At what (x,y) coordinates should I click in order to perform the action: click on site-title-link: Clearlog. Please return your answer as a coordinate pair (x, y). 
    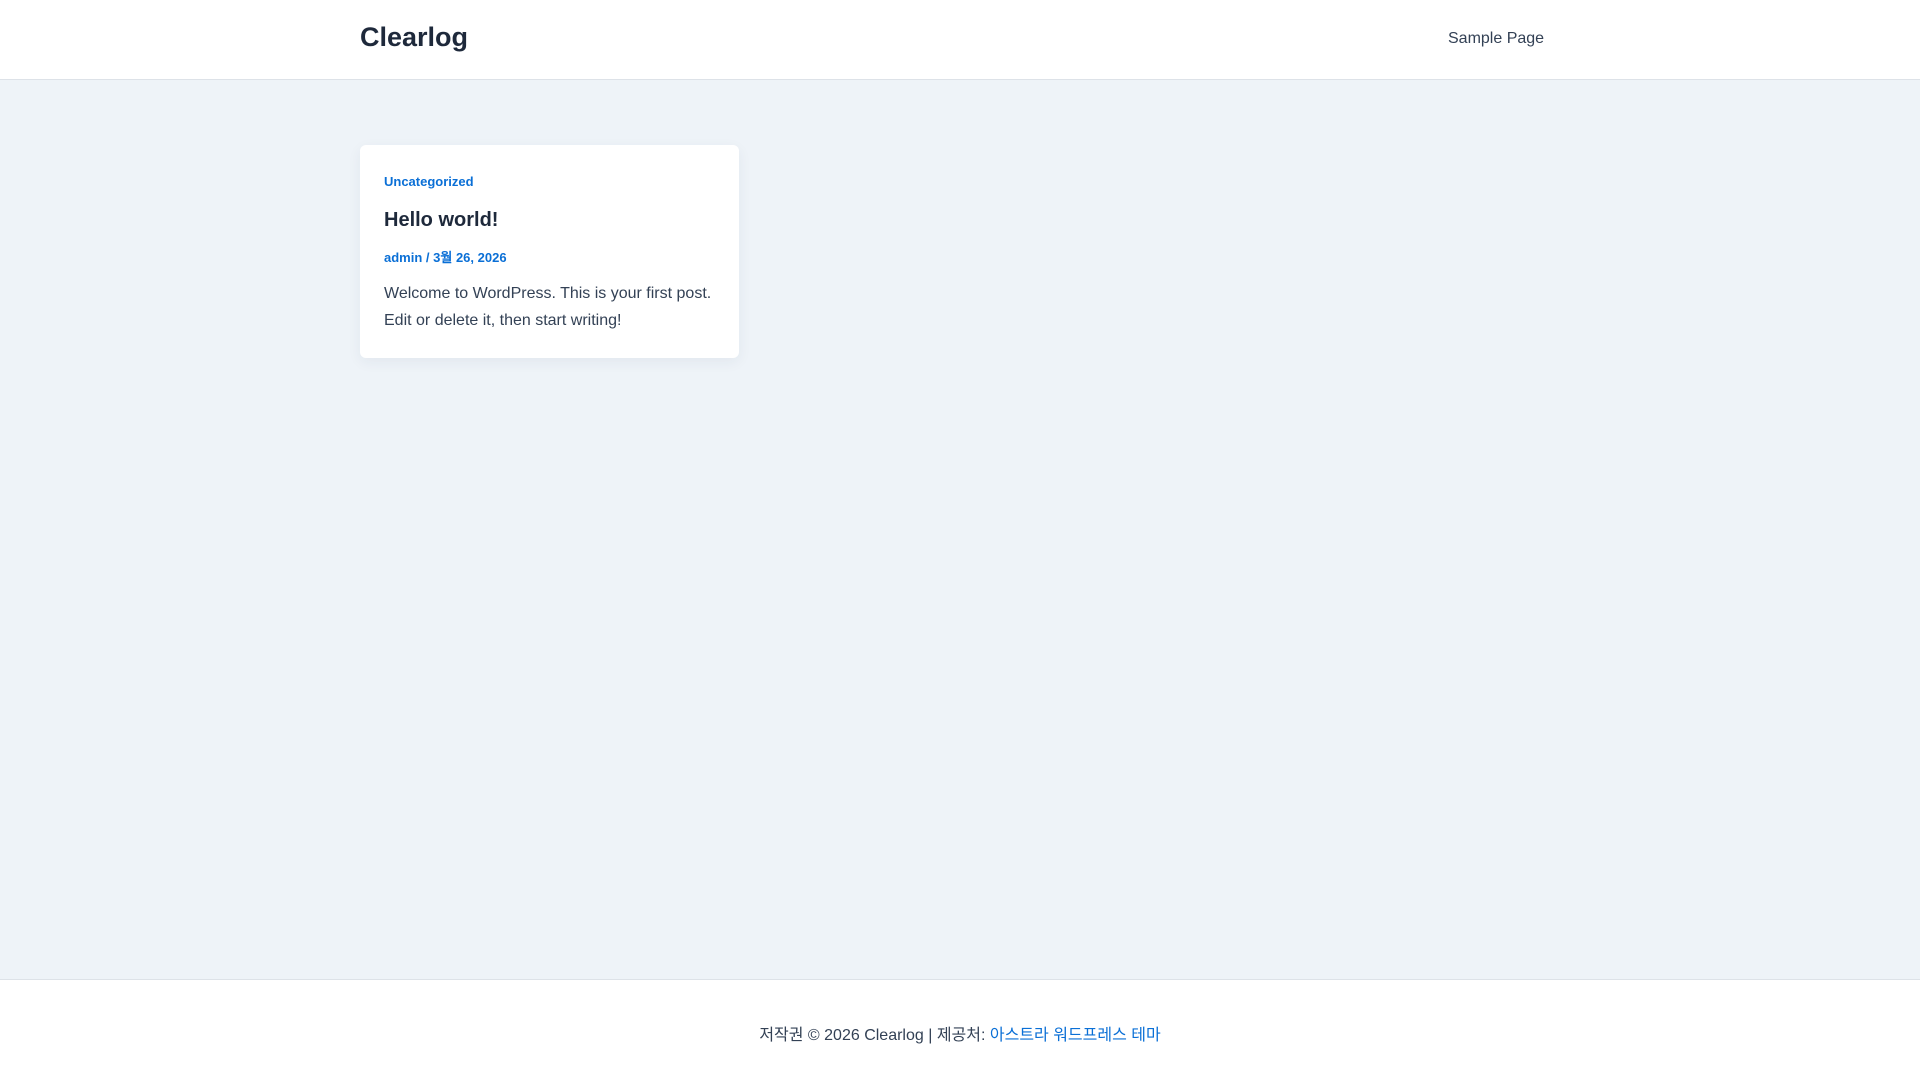
    Looking at the image, I should click on (414, 37).